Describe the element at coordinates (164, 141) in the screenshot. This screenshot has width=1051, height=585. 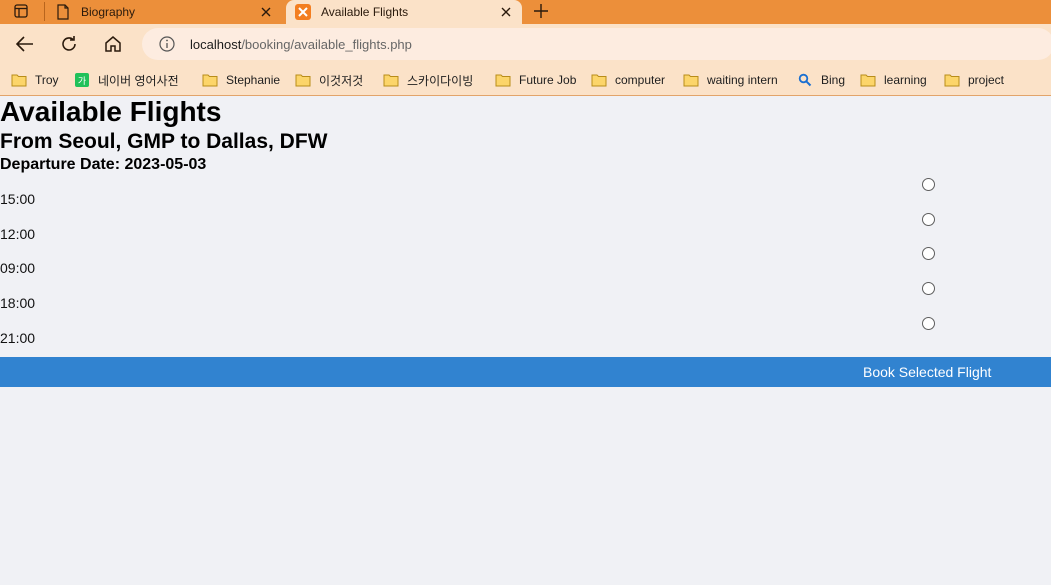
I see `route-heading: From Seoul, GMP to Dallas, DFW` at that location.